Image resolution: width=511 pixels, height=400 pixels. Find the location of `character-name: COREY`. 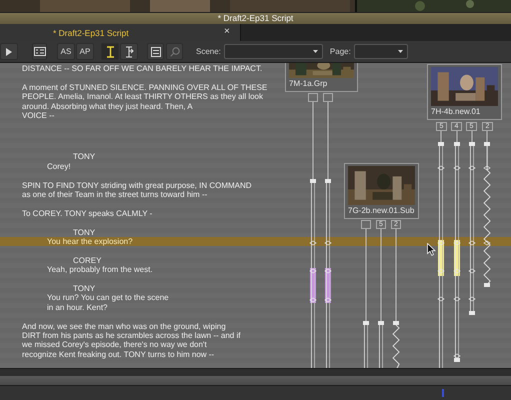

character-name: COREY is located at coordinates (87, 261).